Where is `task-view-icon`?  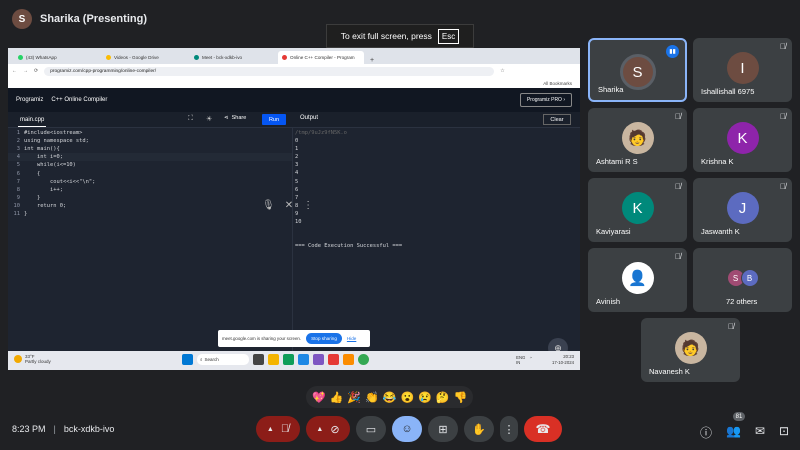 task-view-icon is located at coordinates (258, 359).